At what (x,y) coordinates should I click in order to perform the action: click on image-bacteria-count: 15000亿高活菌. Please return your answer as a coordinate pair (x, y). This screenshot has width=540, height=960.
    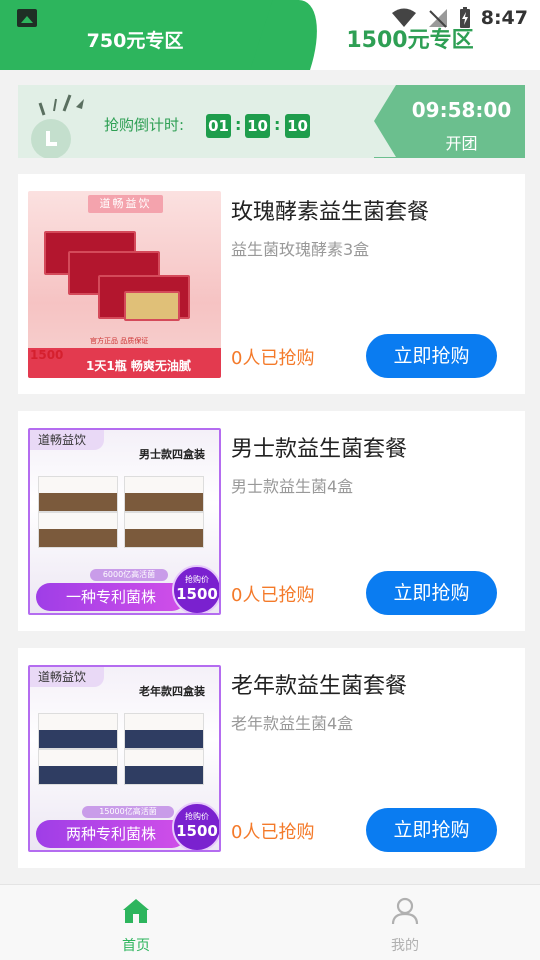
    Looking at the image, I should click on (128, 812).